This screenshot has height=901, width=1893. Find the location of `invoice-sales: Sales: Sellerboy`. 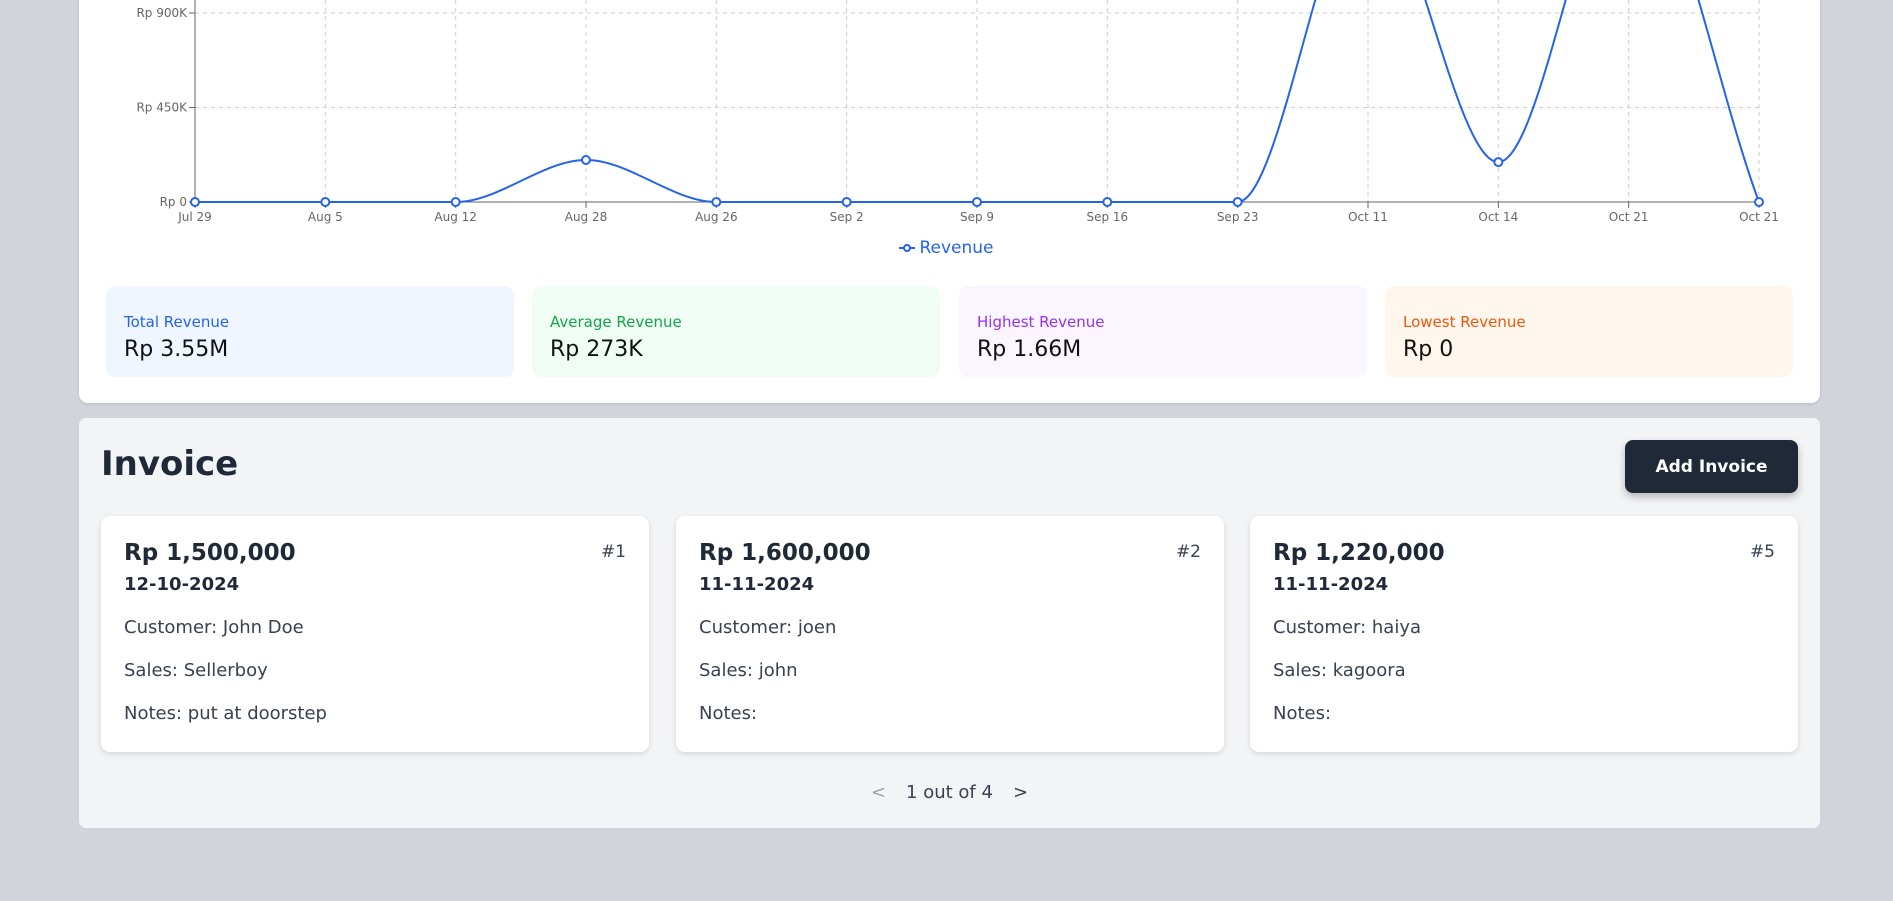

invoice-sales: Sales: Sellerboy is located at coordinates (196, 670).